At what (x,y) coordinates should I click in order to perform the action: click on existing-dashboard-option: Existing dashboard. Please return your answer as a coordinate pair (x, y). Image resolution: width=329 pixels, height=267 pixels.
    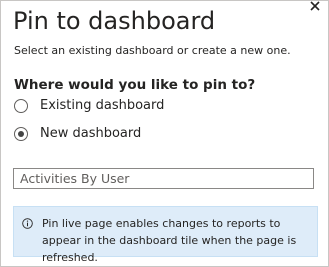
    Looking at the image, I should click on (89, 105).